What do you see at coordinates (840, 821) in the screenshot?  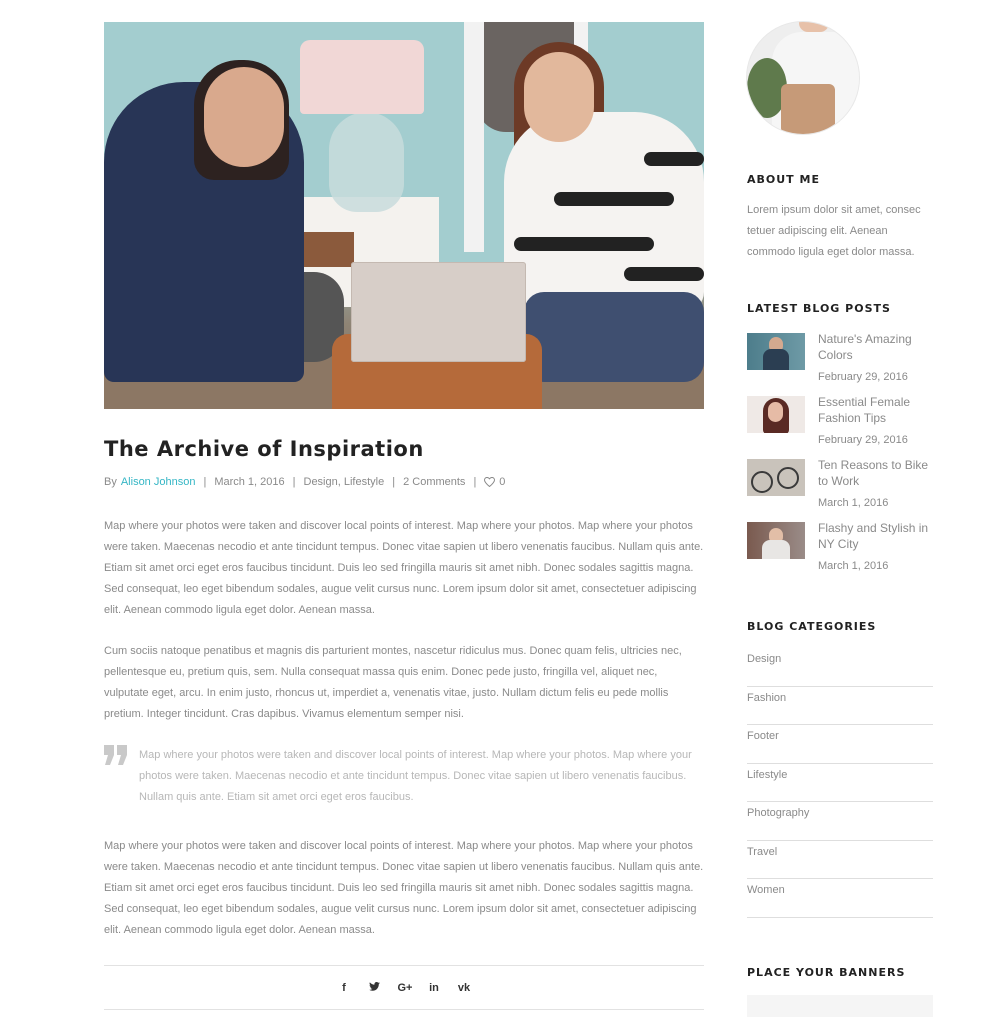 I see `category-item-photography: Photography` at bounding box center [840, 821].